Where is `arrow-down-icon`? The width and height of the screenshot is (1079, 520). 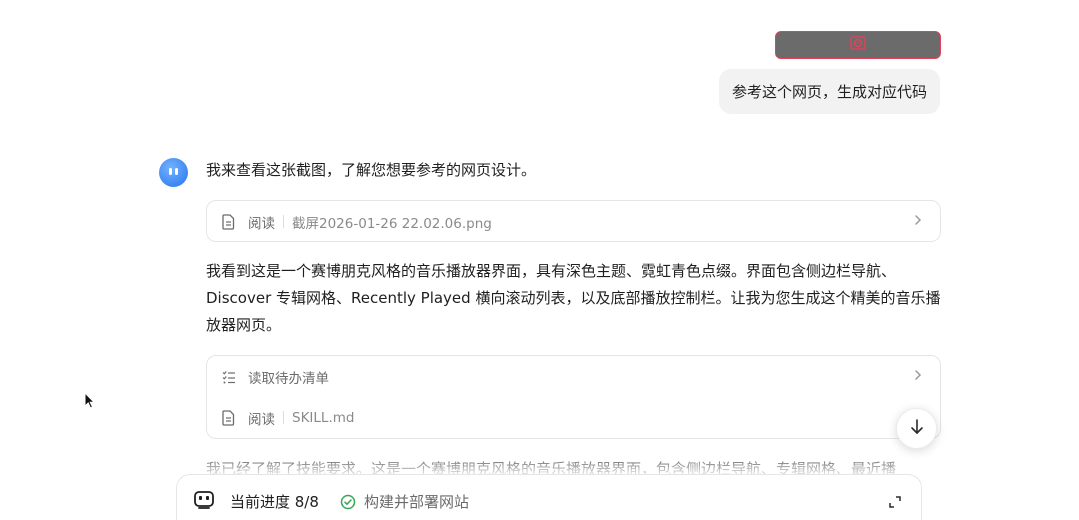 arrow-down-icon is located at coordinates (917, 428).